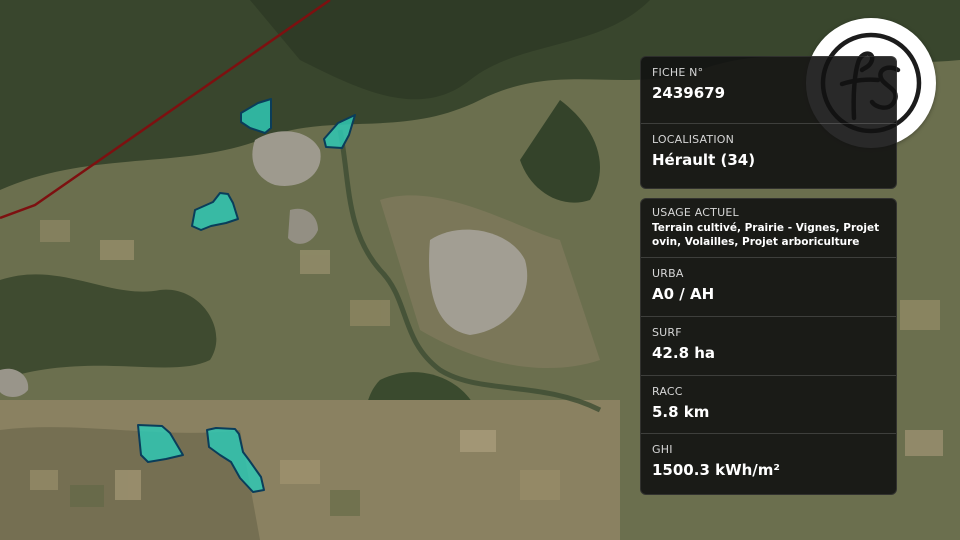  What do you see at coordinates (667, 332) in the screenshot?
I see `surf-label: SURF` at bounding box center [667, 332].